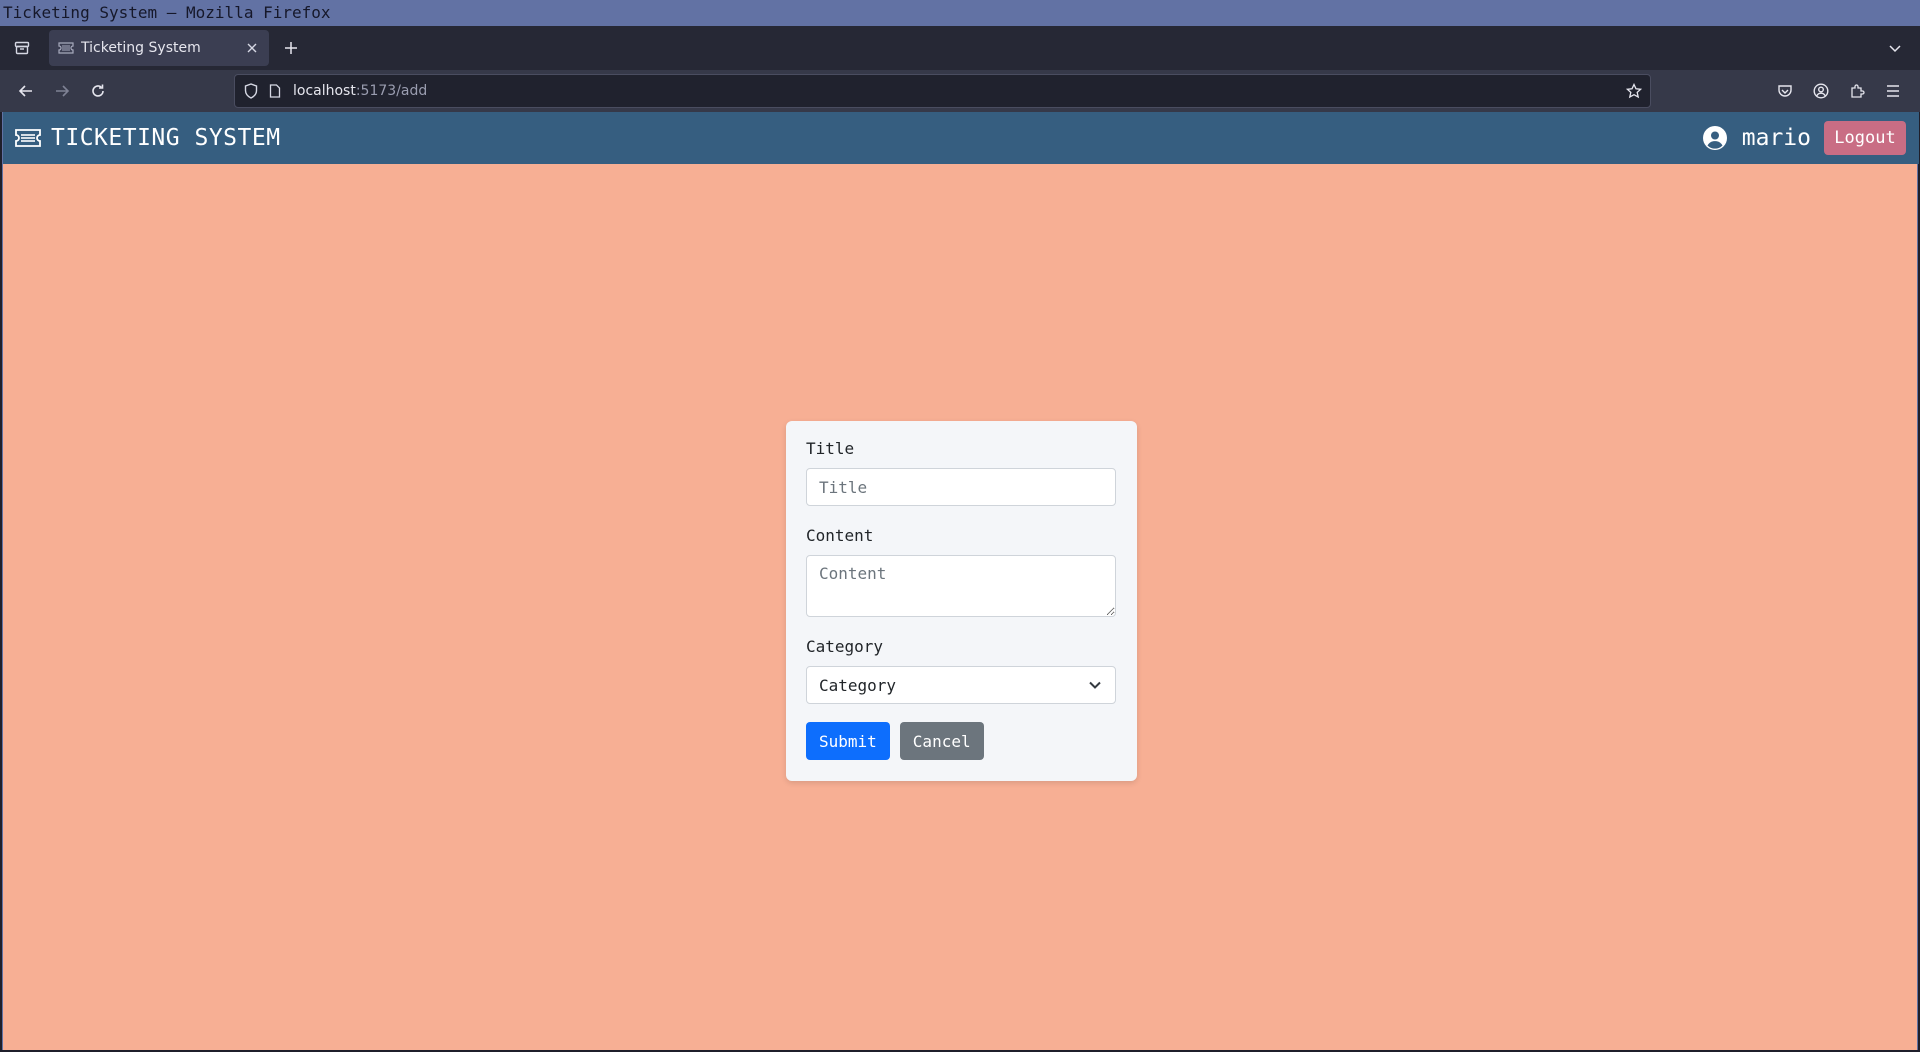 The height and width of the screenshot is (1052, 1920). What do you see at coordinates (26, 91) in the screenshot?
I see `back-arrow-icon` at bounding box center [26, 91].